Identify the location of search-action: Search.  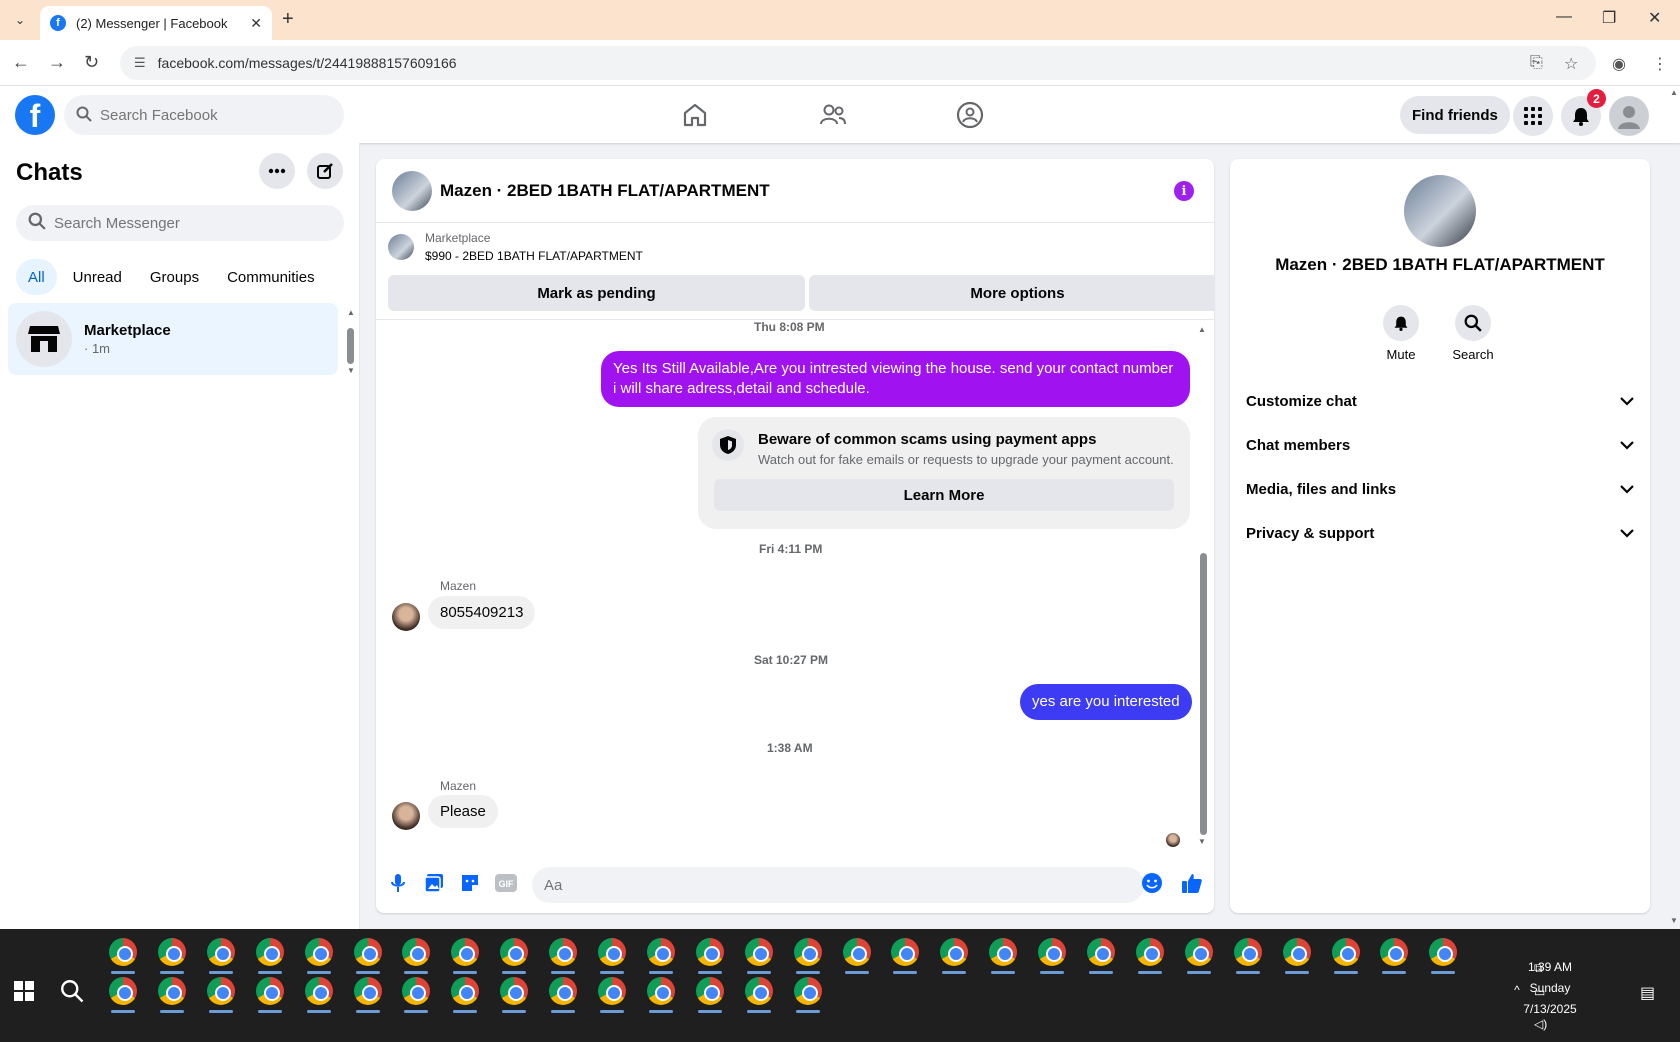
(1473, 333).